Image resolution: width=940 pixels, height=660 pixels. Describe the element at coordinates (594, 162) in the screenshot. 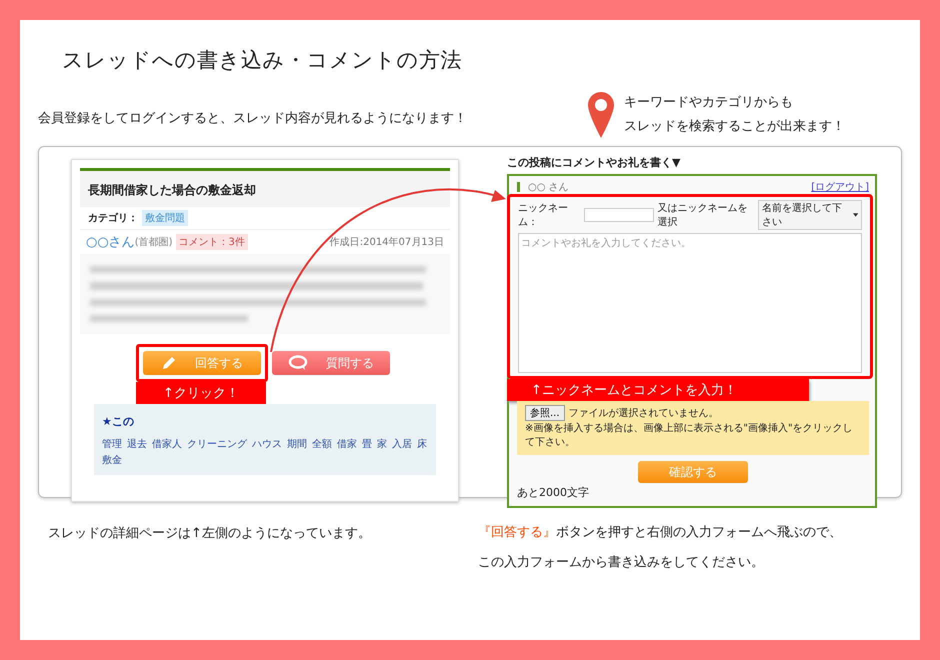

I see `form-heading: この投稿にコメントやお礼を書く▼` at that location.